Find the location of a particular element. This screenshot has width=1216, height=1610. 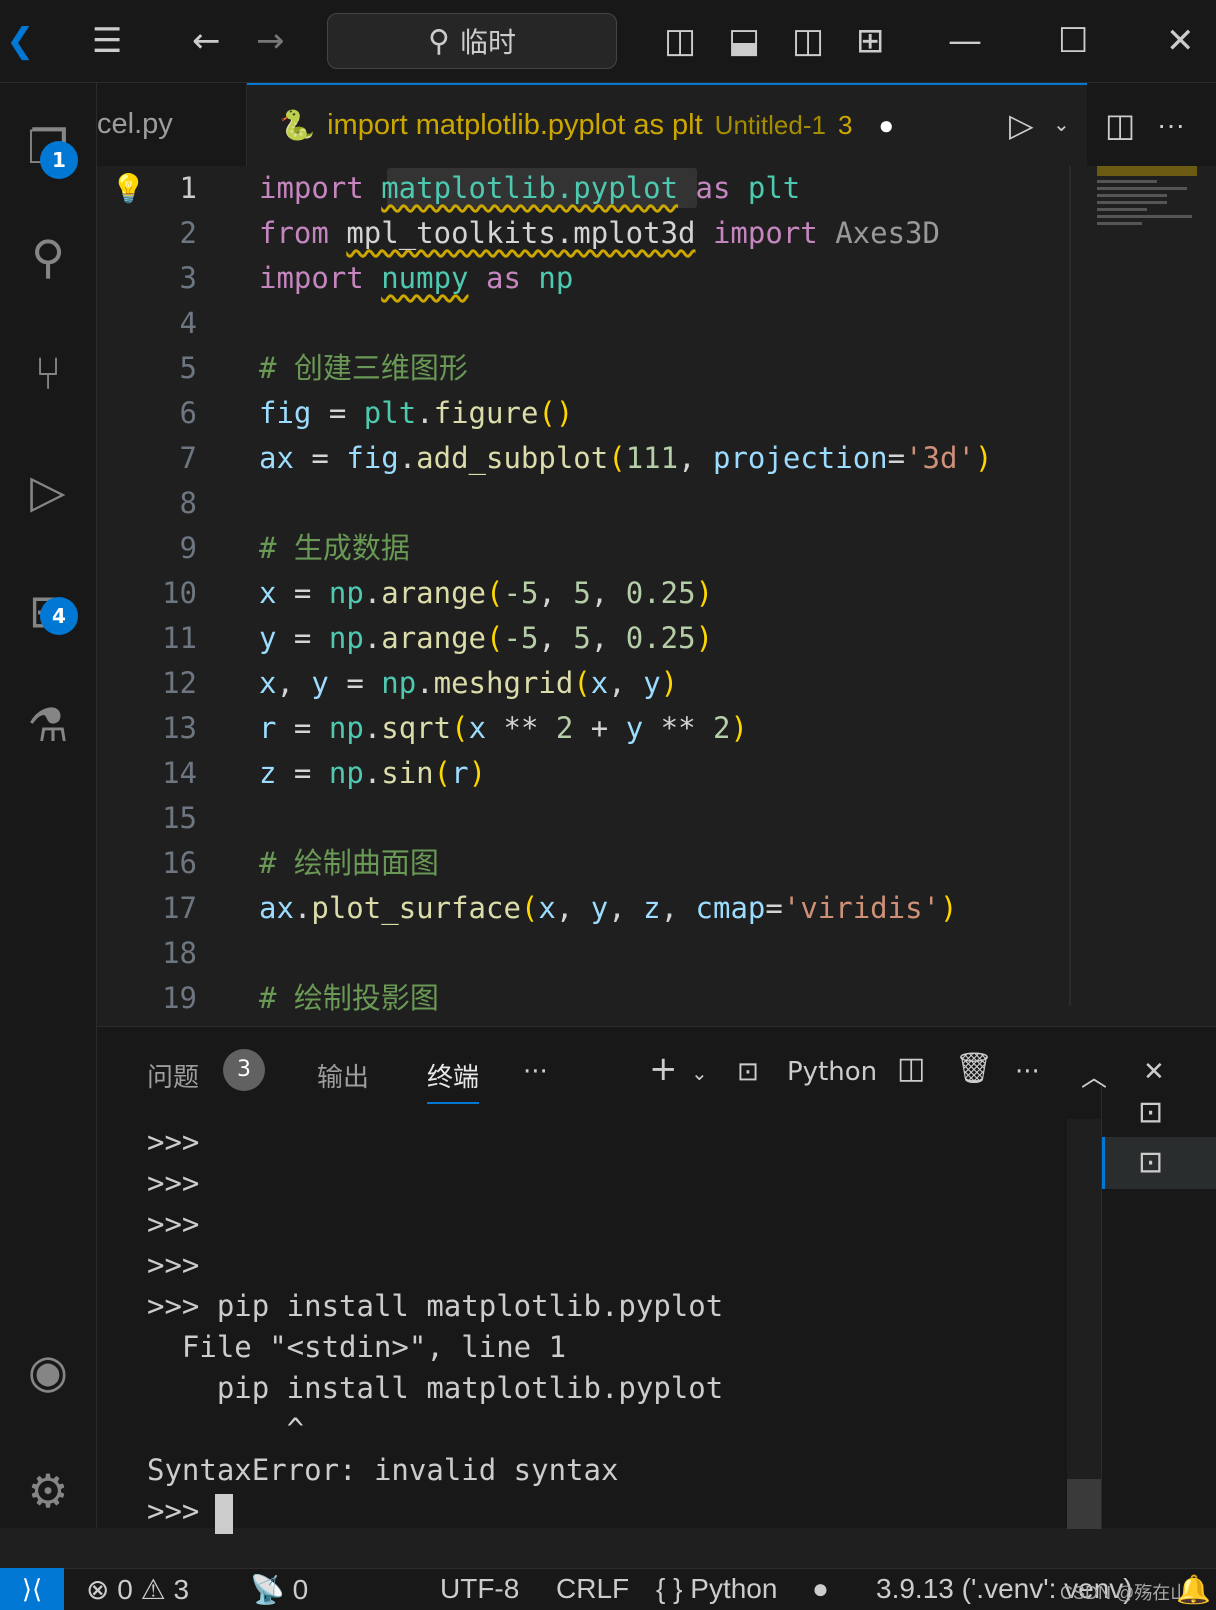

terminal-line: ^ is located at coordinates (226, 1429).